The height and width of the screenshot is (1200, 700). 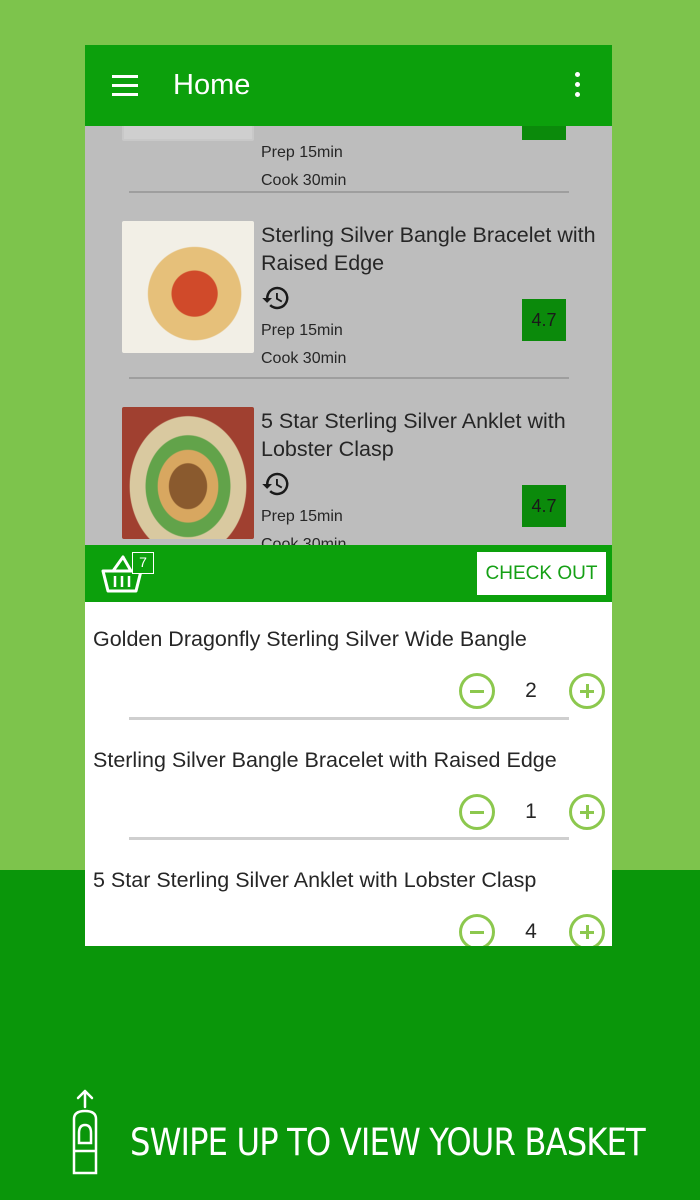 What do you see at coordinates (212, 85) in the screenshot?
I see `page-title: Home` at bounding box center [212, 85].